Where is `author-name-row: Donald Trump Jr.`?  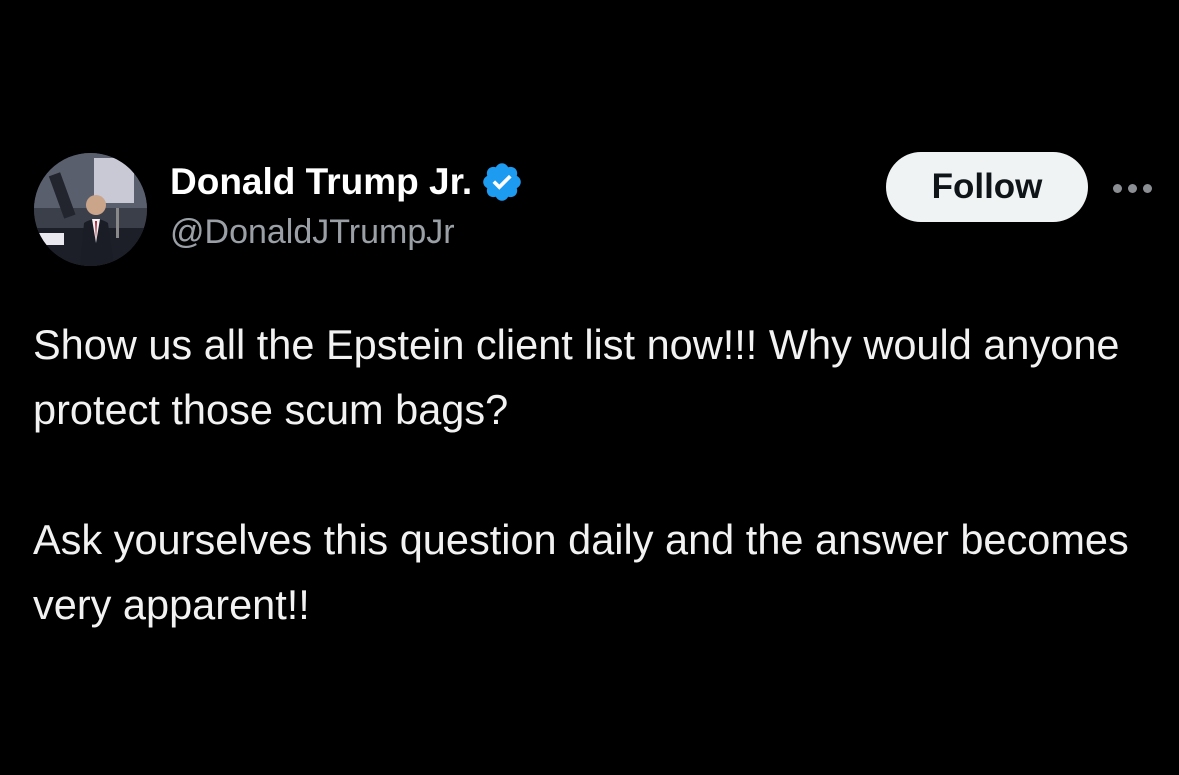
author-name-row: Donald Trump Jr. is located at coordinates (347, 182).